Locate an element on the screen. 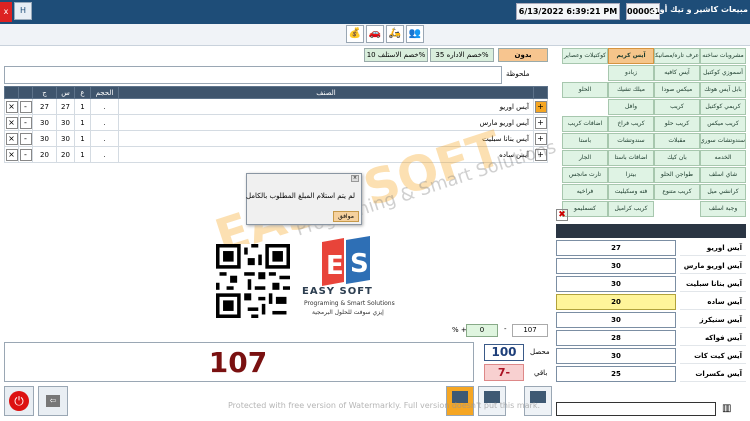  cash-bag-icon: 💰 is located at coordinates (355, 34).